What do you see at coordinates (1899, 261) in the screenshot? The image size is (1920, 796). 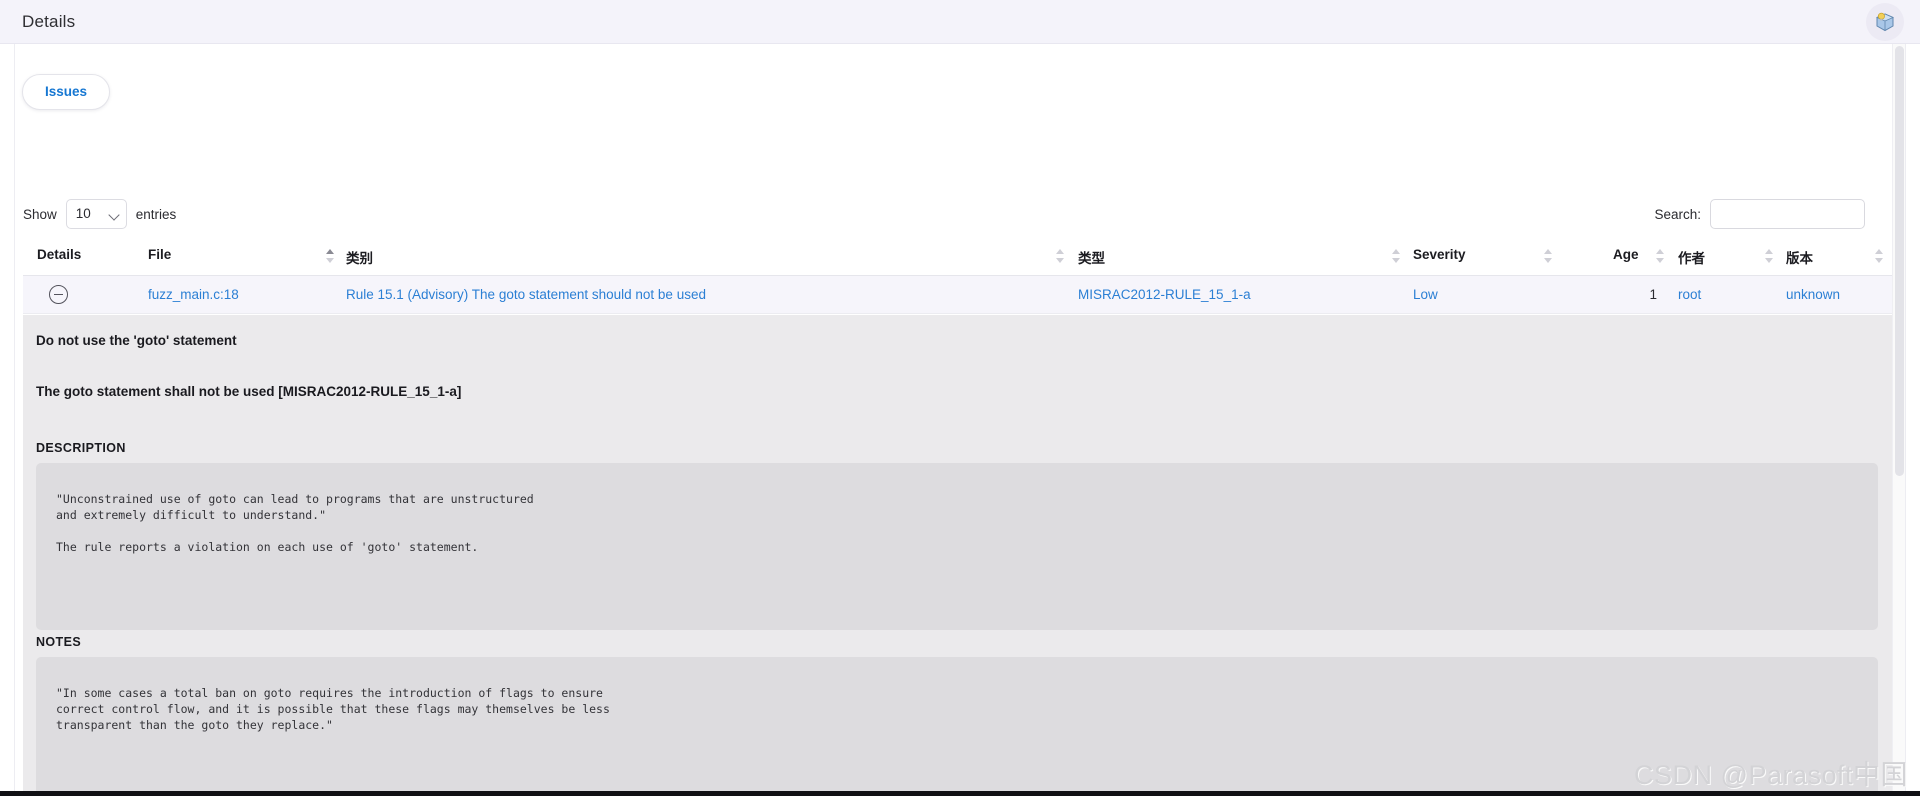 I see `page-scrollbar-thumb` at bounding box center [1899, 261].